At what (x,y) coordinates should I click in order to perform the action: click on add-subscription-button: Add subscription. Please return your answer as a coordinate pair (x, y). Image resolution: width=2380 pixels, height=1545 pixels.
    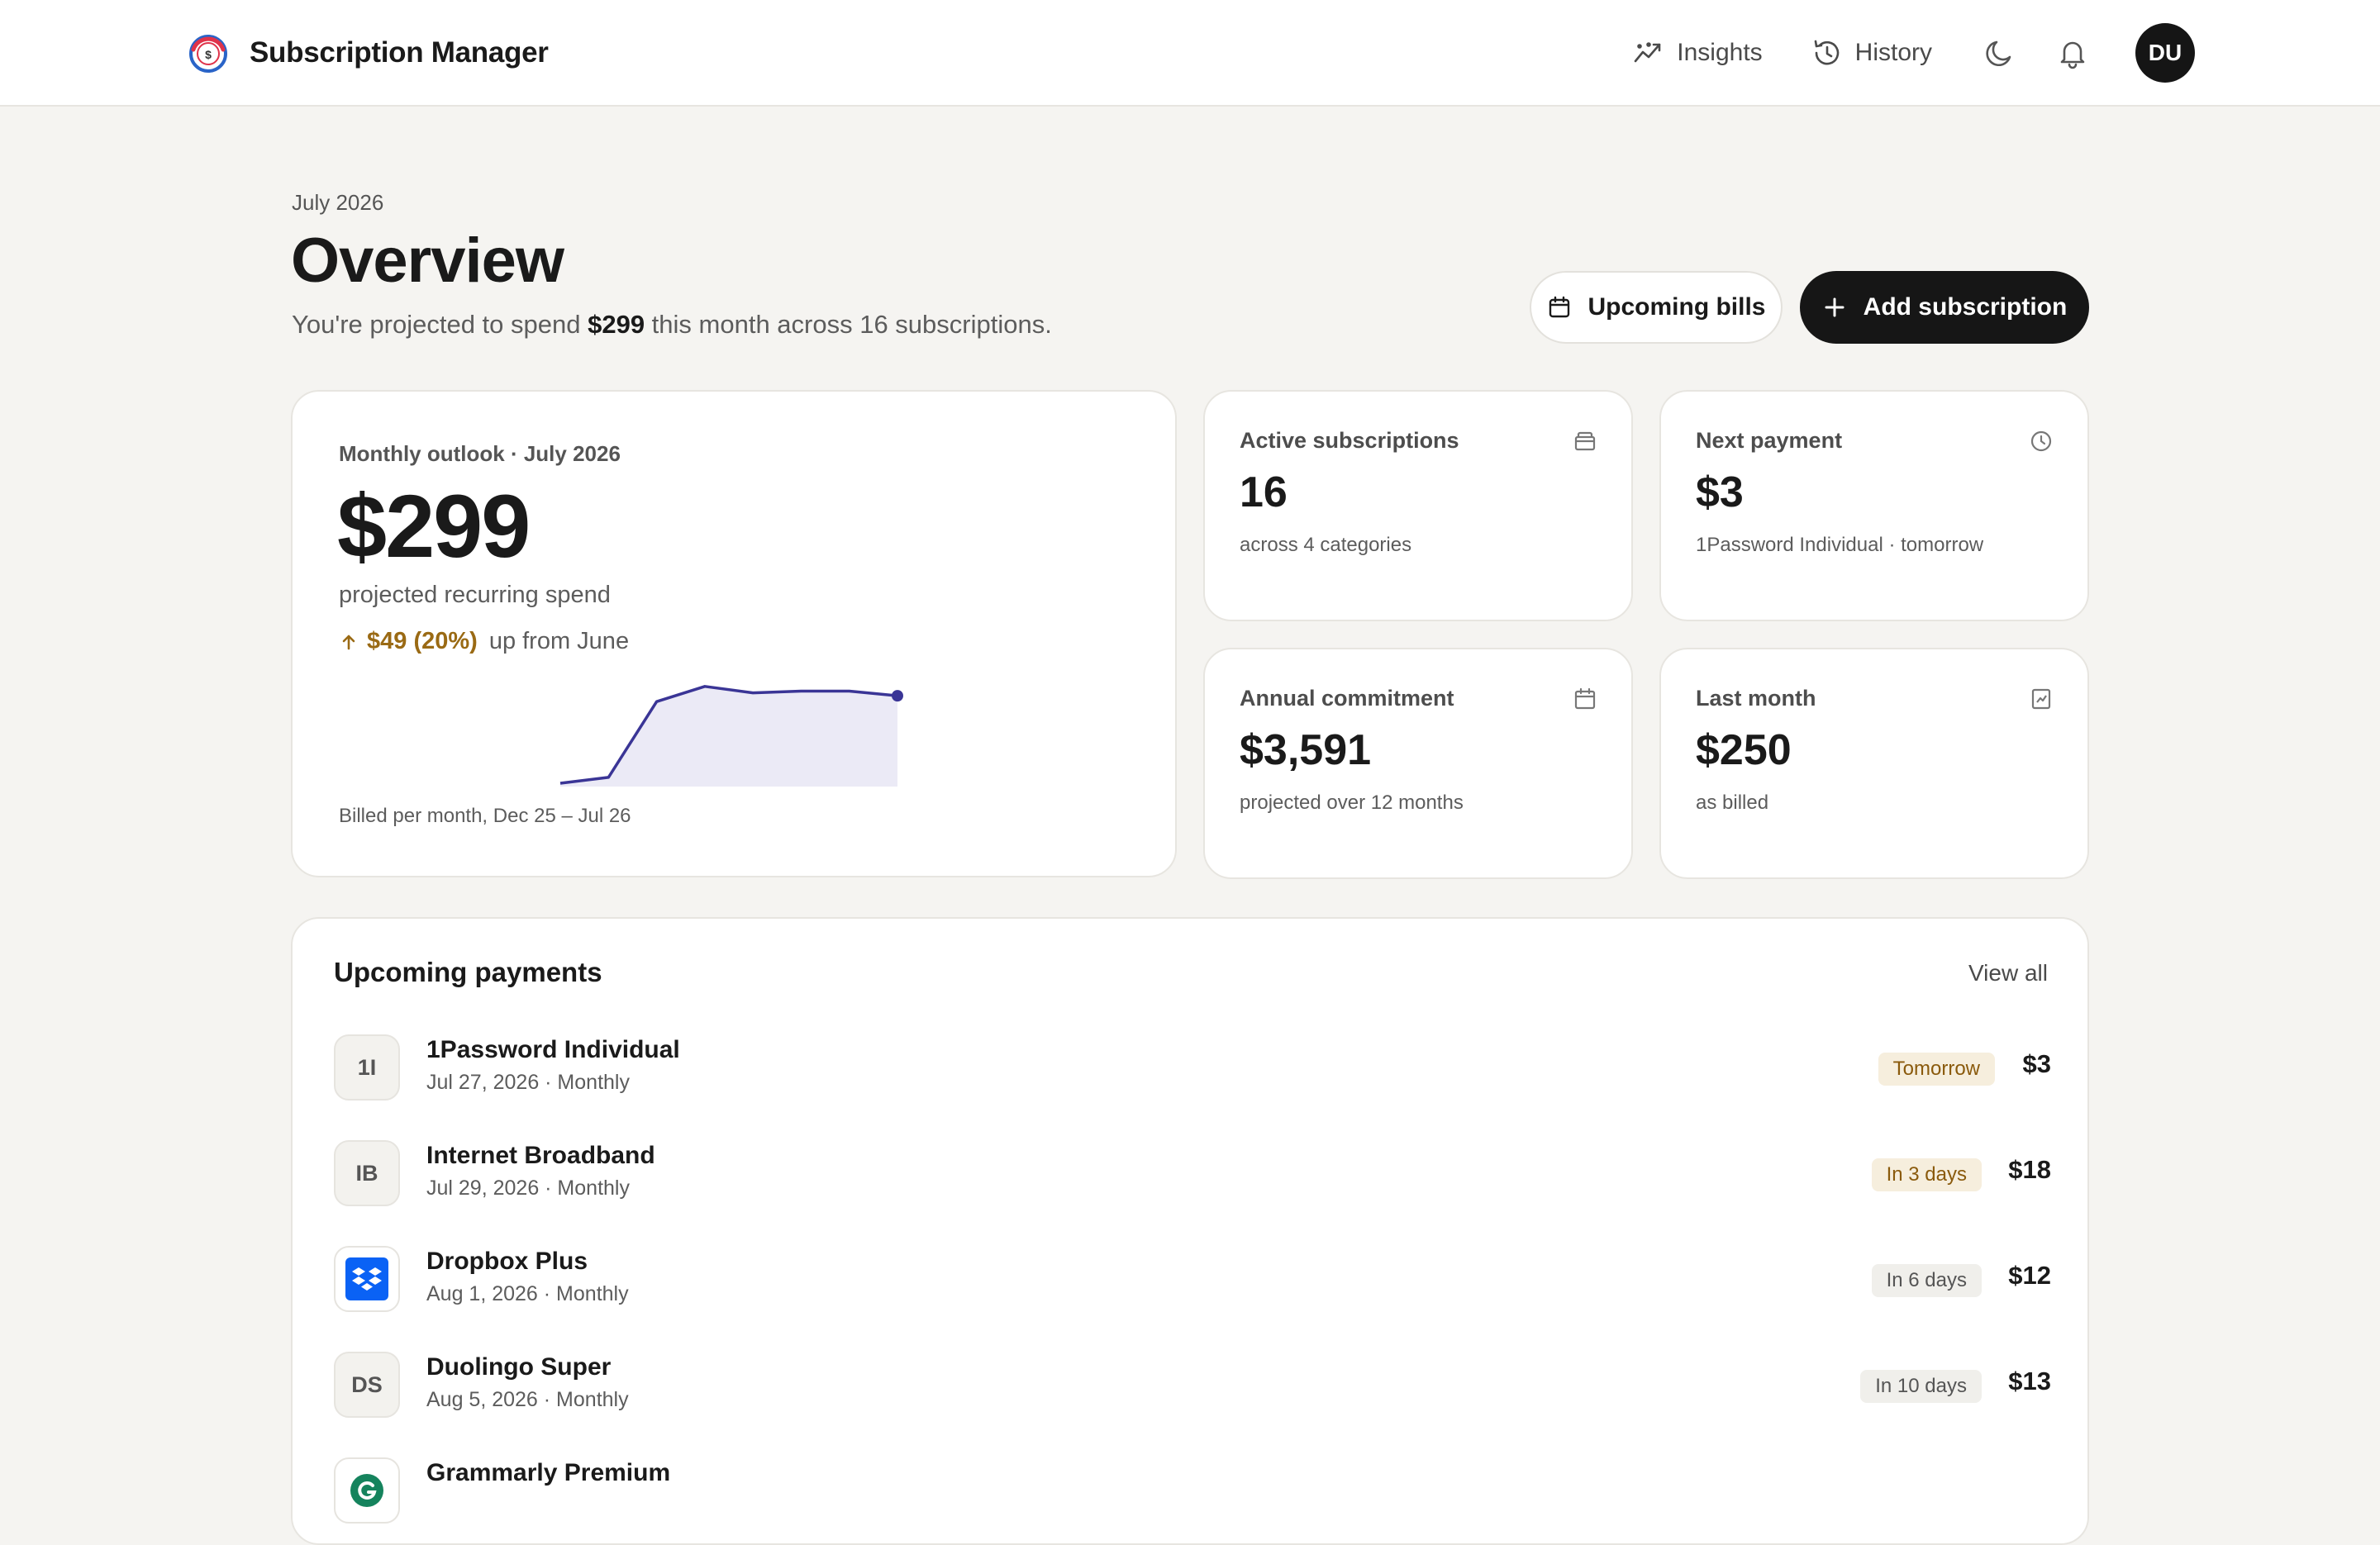
    Looking at the image, I should click on (1944, 307).